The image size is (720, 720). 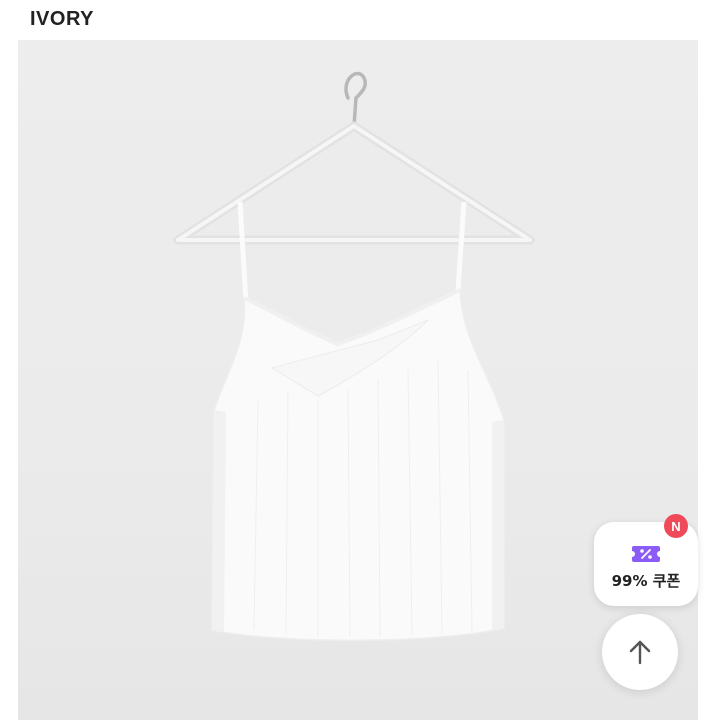 What do you see at coordinates (646, 553) in the screenshot?
I see `coupon-ticket-icon` at bounding box center [646, 553].